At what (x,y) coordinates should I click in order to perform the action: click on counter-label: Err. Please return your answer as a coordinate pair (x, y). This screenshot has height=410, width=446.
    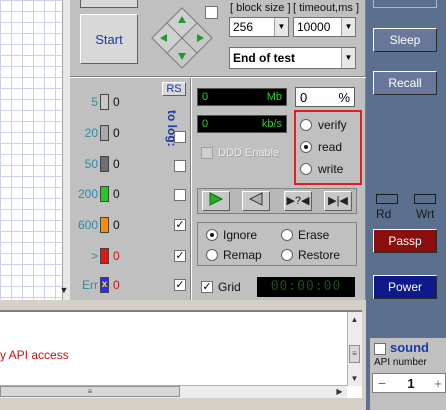
    Looking at the image, I should click on (90, 285).